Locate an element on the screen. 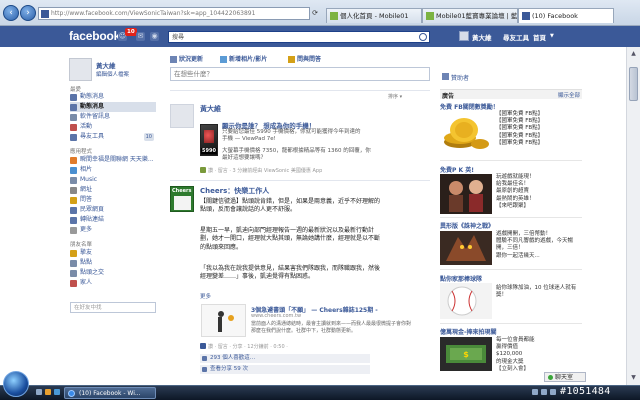 This screenshot has width=640, height=400. story-meta: 讚 · 留言 · 3 分鐘前經由 ViewSonic 美國優惠 App is located at coordinates (265, 170).